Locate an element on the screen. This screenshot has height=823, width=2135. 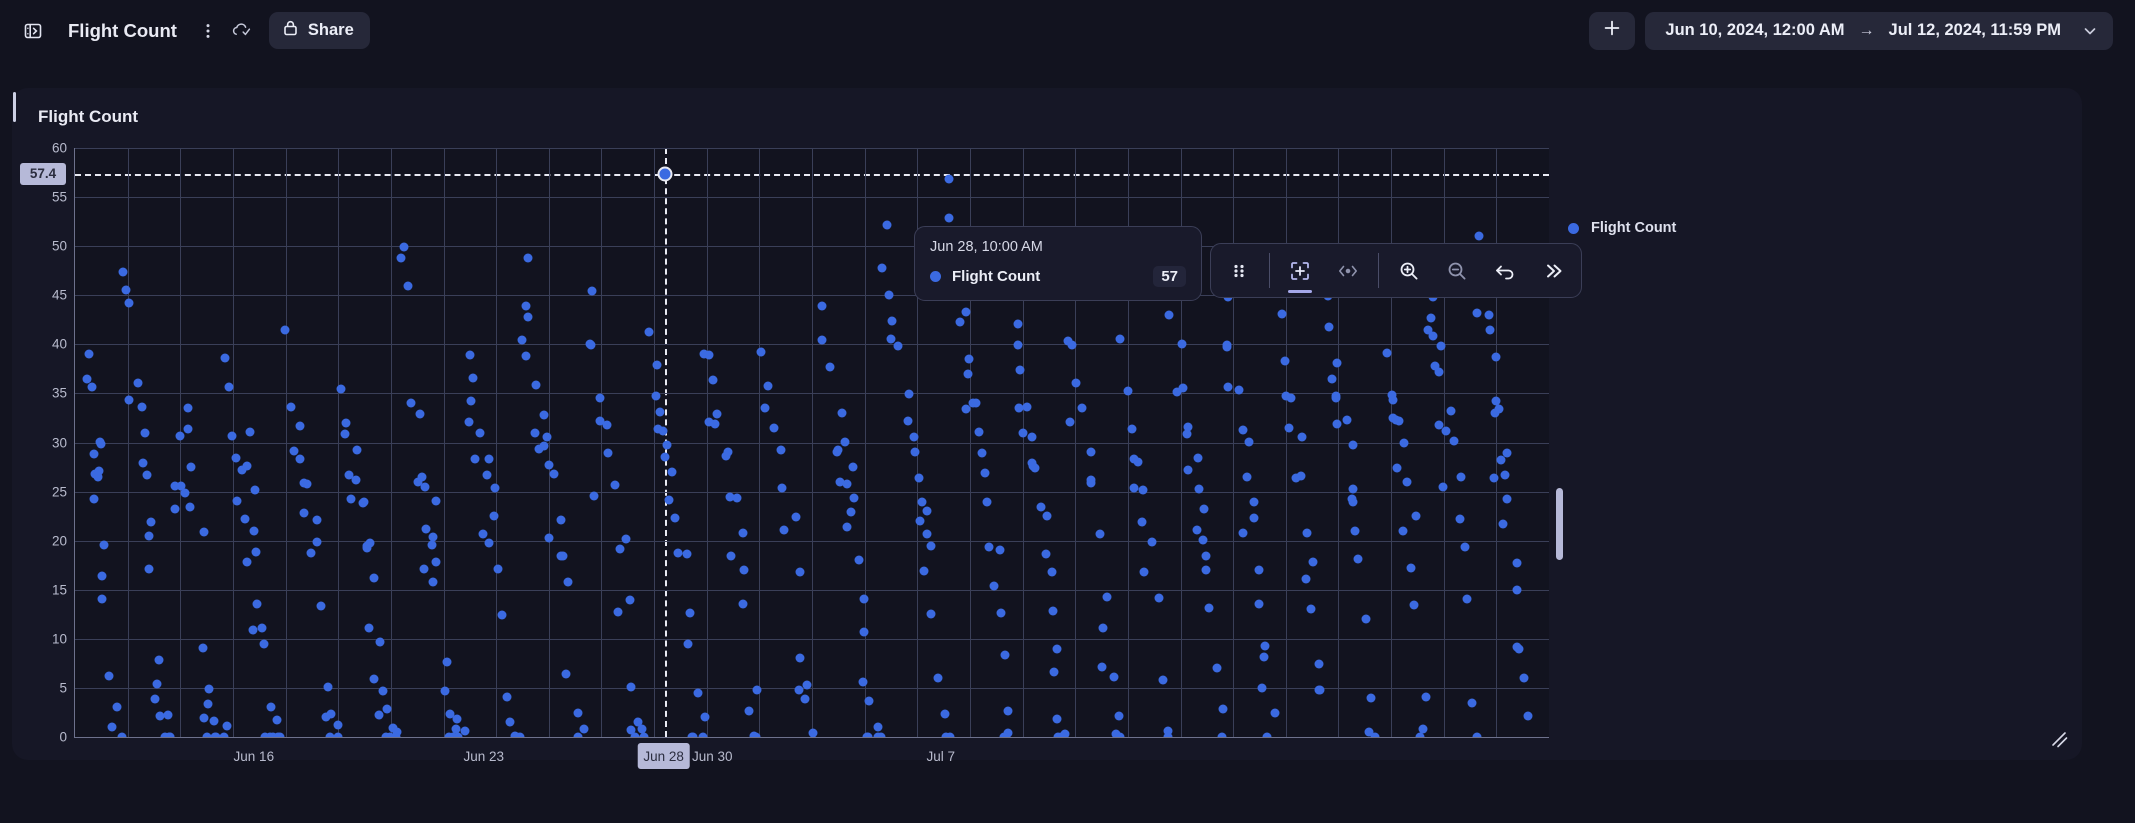
drag-handle-icon is located at coordinates (1239, 270).